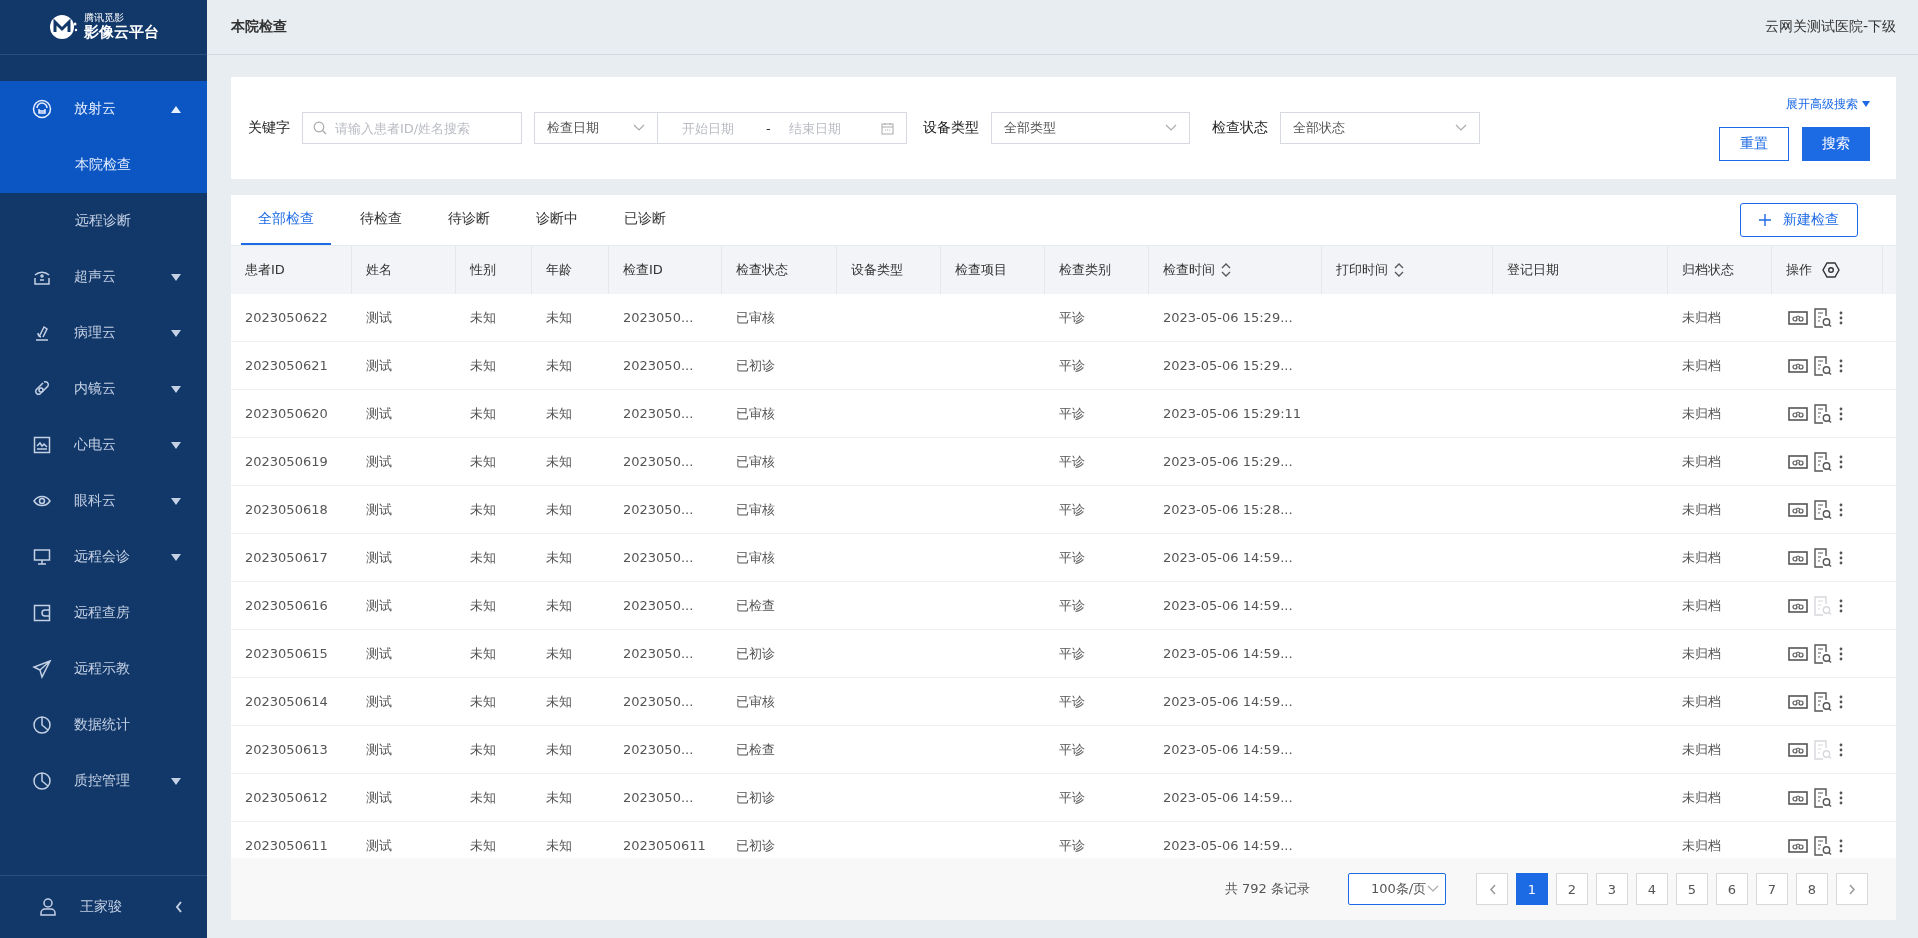 This screenshot has height=938, width=1918. What do you see at coordinates (103, 333) in the screenshot?
I see `nav-item: 病理云` at bounding box center [103, 333].